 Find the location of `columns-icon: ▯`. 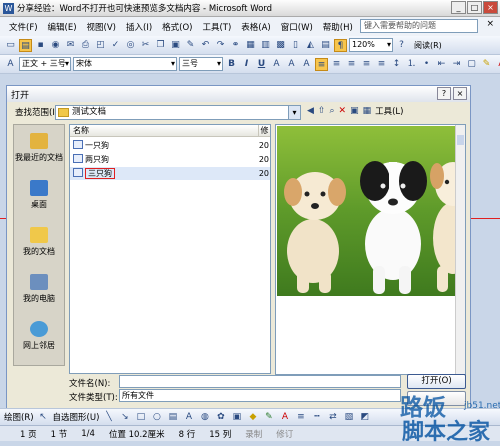

columns-icon: ▯ is located at coordinates (295, 45).